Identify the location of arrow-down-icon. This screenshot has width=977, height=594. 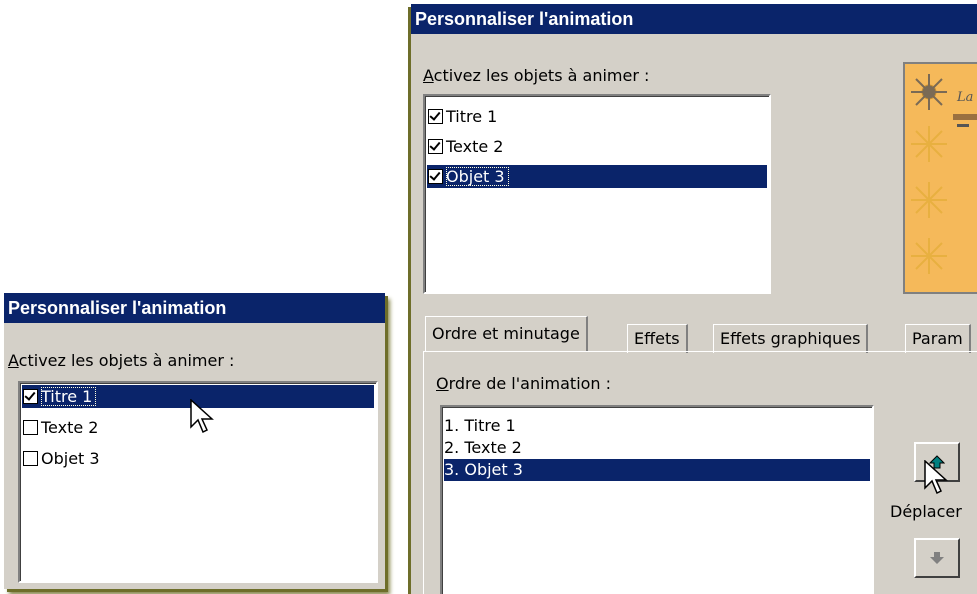
(937, 558).